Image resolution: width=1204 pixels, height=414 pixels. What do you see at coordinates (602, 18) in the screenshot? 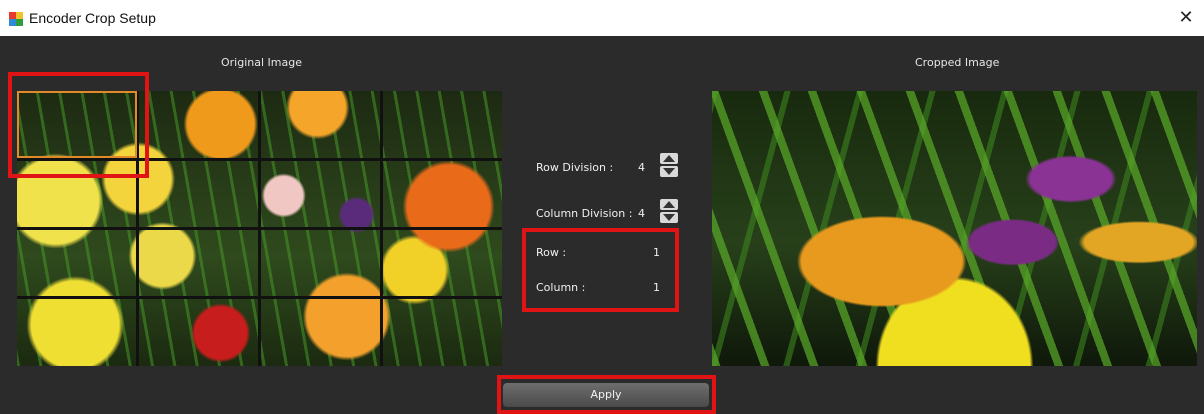
I see `title-bar: Encoder Crop Setup ✕` at bounding box center [602, 18].